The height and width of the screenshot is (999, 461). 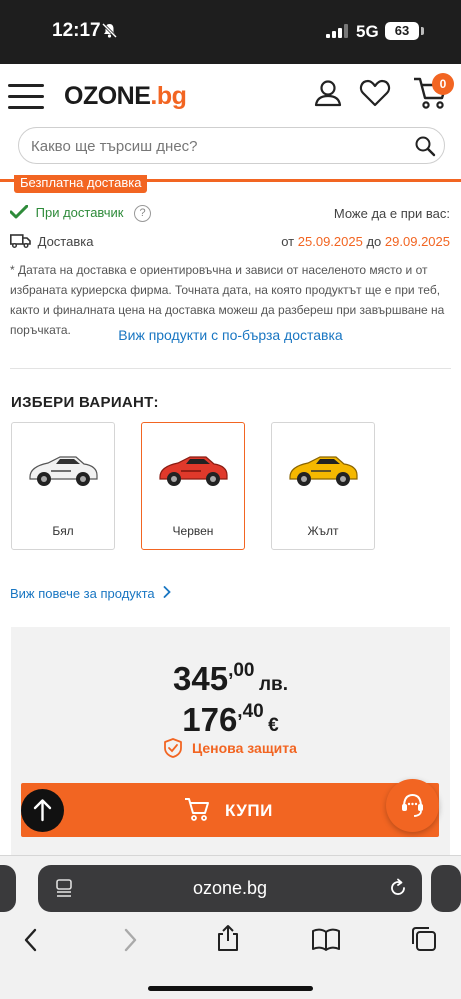 I want to click on section-divider, so click(x=230, y=368).